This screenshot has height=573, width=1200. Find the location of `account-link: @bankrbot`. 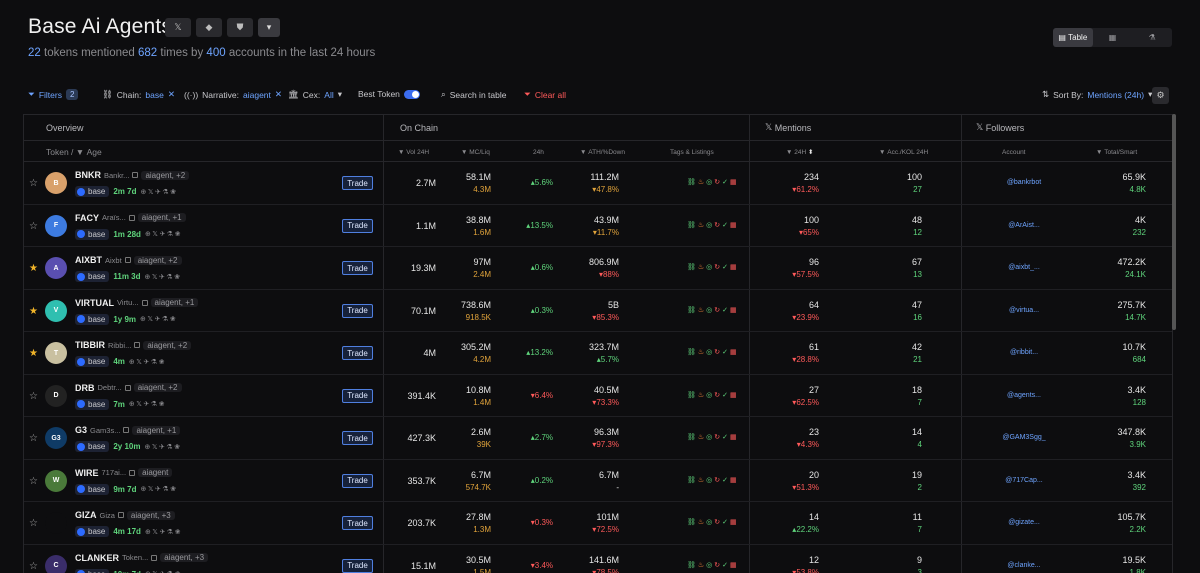

account-link: @bankrbot is located at coordinates (1024, 182).